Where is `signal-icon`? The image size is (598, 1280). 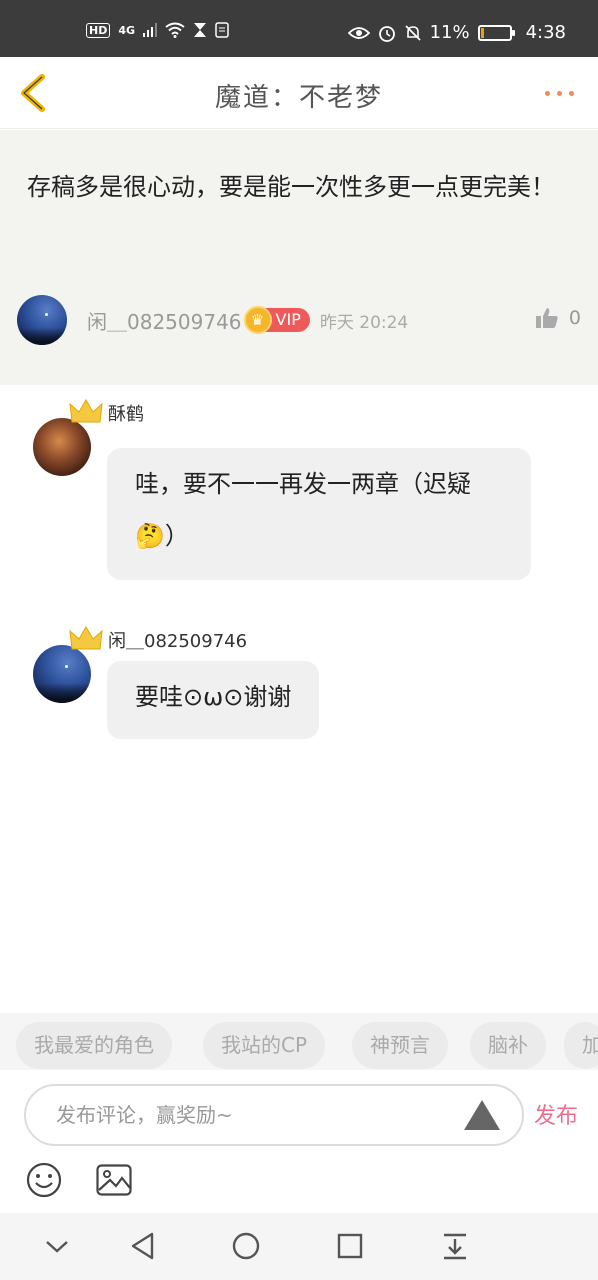 signal-icon is located at coordinates (150, 30).